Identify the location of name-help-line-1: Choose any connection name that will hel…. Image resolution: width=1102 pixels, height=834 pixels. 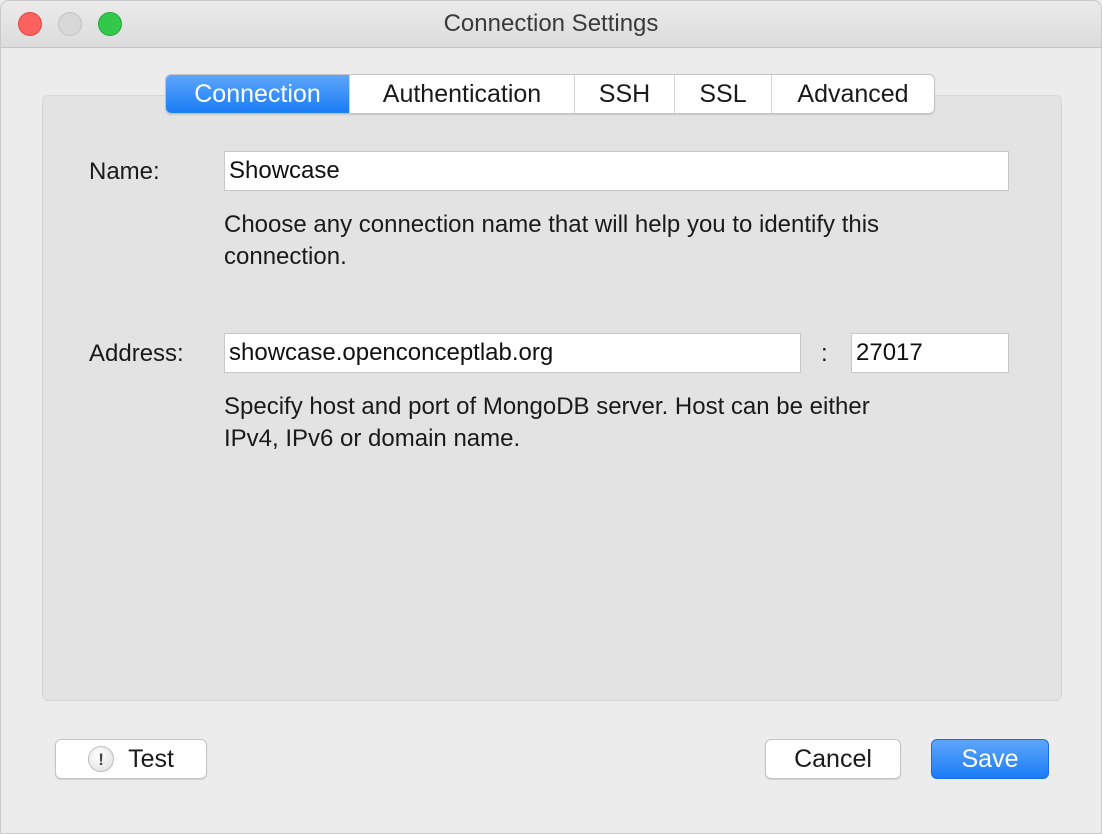
(552, 224).